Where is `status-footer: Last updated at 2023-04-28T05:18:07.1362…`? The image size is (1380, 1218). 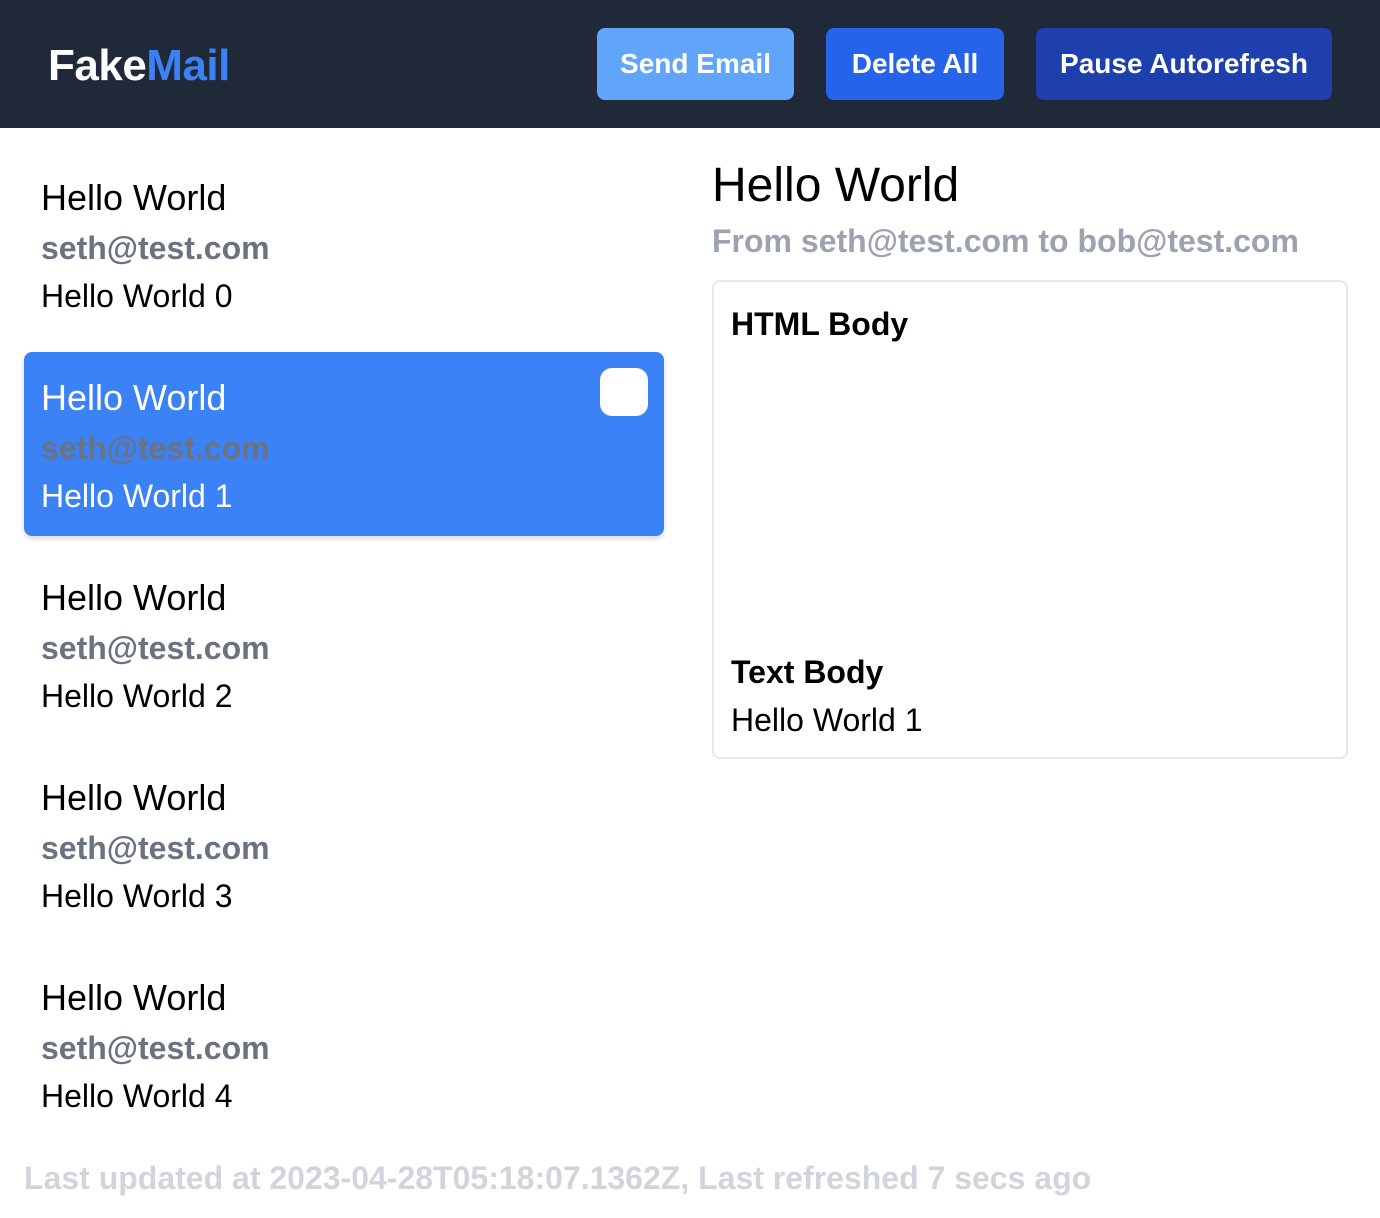
status-footer: Last updated at 2023-04-28T05:18:07.1362… is located at coordinates (558, 1178).